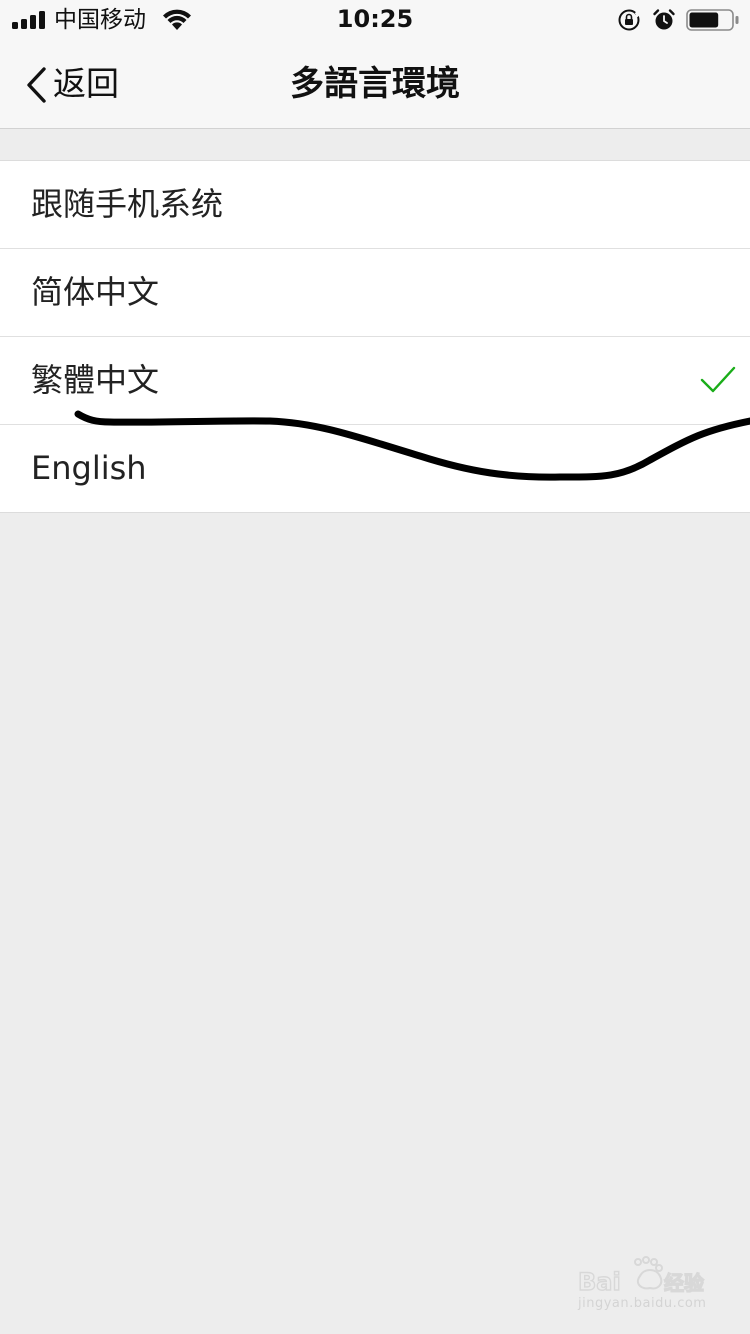  I want to click on baidu-logo-icon: Bai 经验, so click(641, 1276).